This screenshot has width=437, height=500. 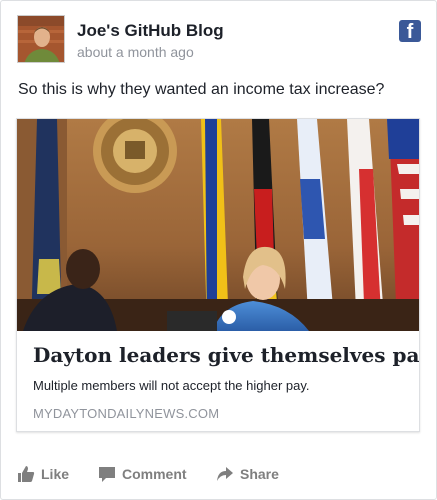 I want to click on comment-button: Comment, so click(x=148, y=474).